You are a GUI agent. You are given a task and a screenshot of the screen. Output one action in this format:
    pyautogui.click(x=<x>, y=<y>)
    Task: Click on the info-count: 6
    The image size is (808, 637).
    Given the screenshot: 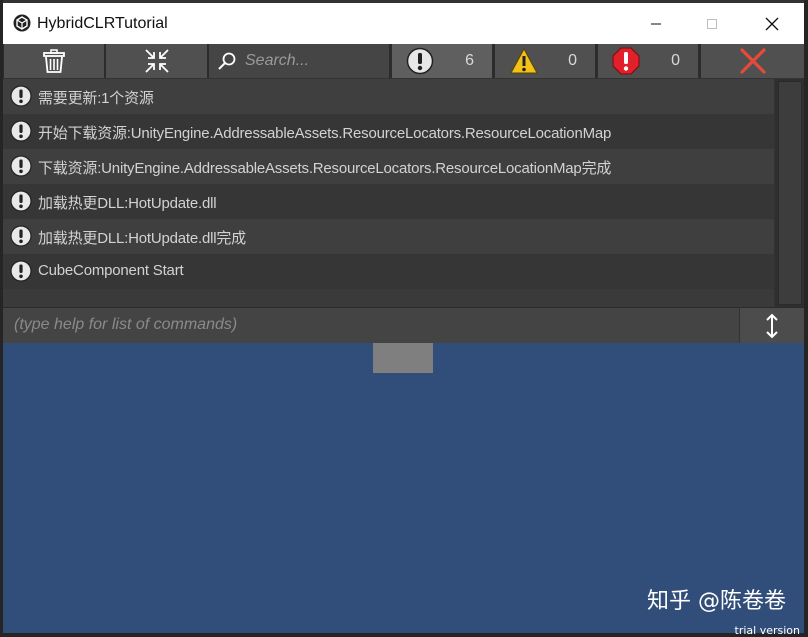 What is the action you would take?
    pyautogui.click(x=469, y=60)
    